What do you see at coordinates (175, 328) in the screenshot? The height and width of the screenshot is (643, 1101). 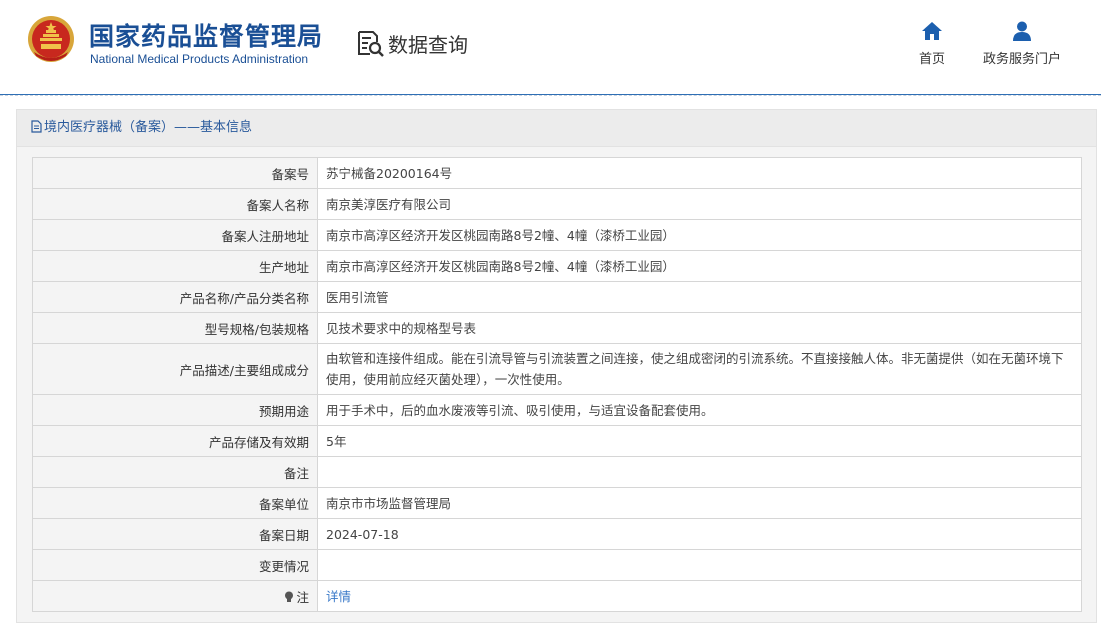 I see `row-label: 型号规格/包装规格` at bounding box center [175, 328].